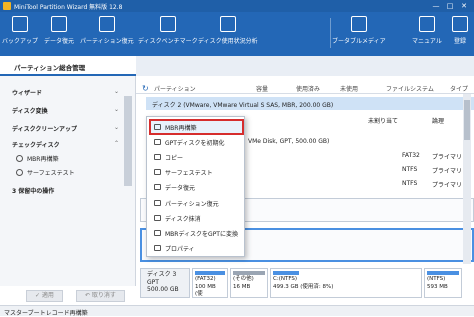  I want to click on nvme-disk-info: VMe Disk, GPT, 500.00 GB), so click(289, 141).